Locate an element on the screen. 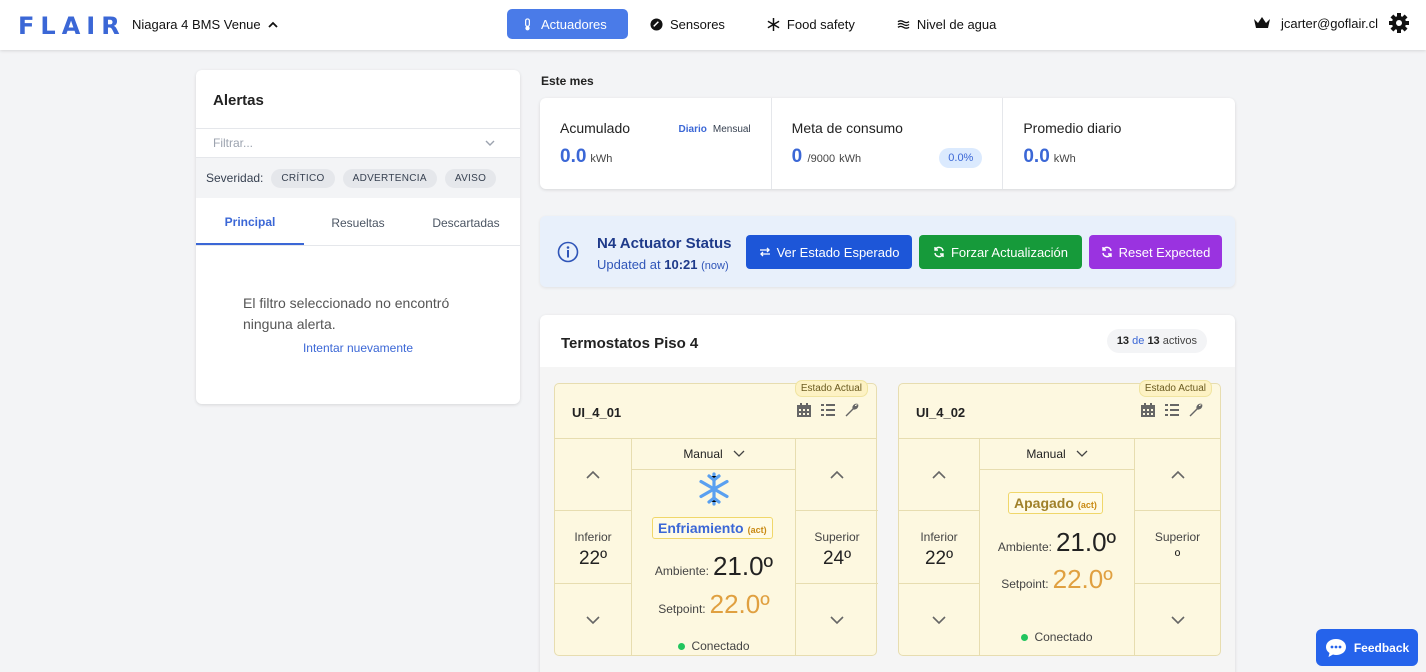 The width and height of the screenshot is (1426, 672). setpoint-reading: Setpoint: 22.0º is located at coordinates (1057, 579).